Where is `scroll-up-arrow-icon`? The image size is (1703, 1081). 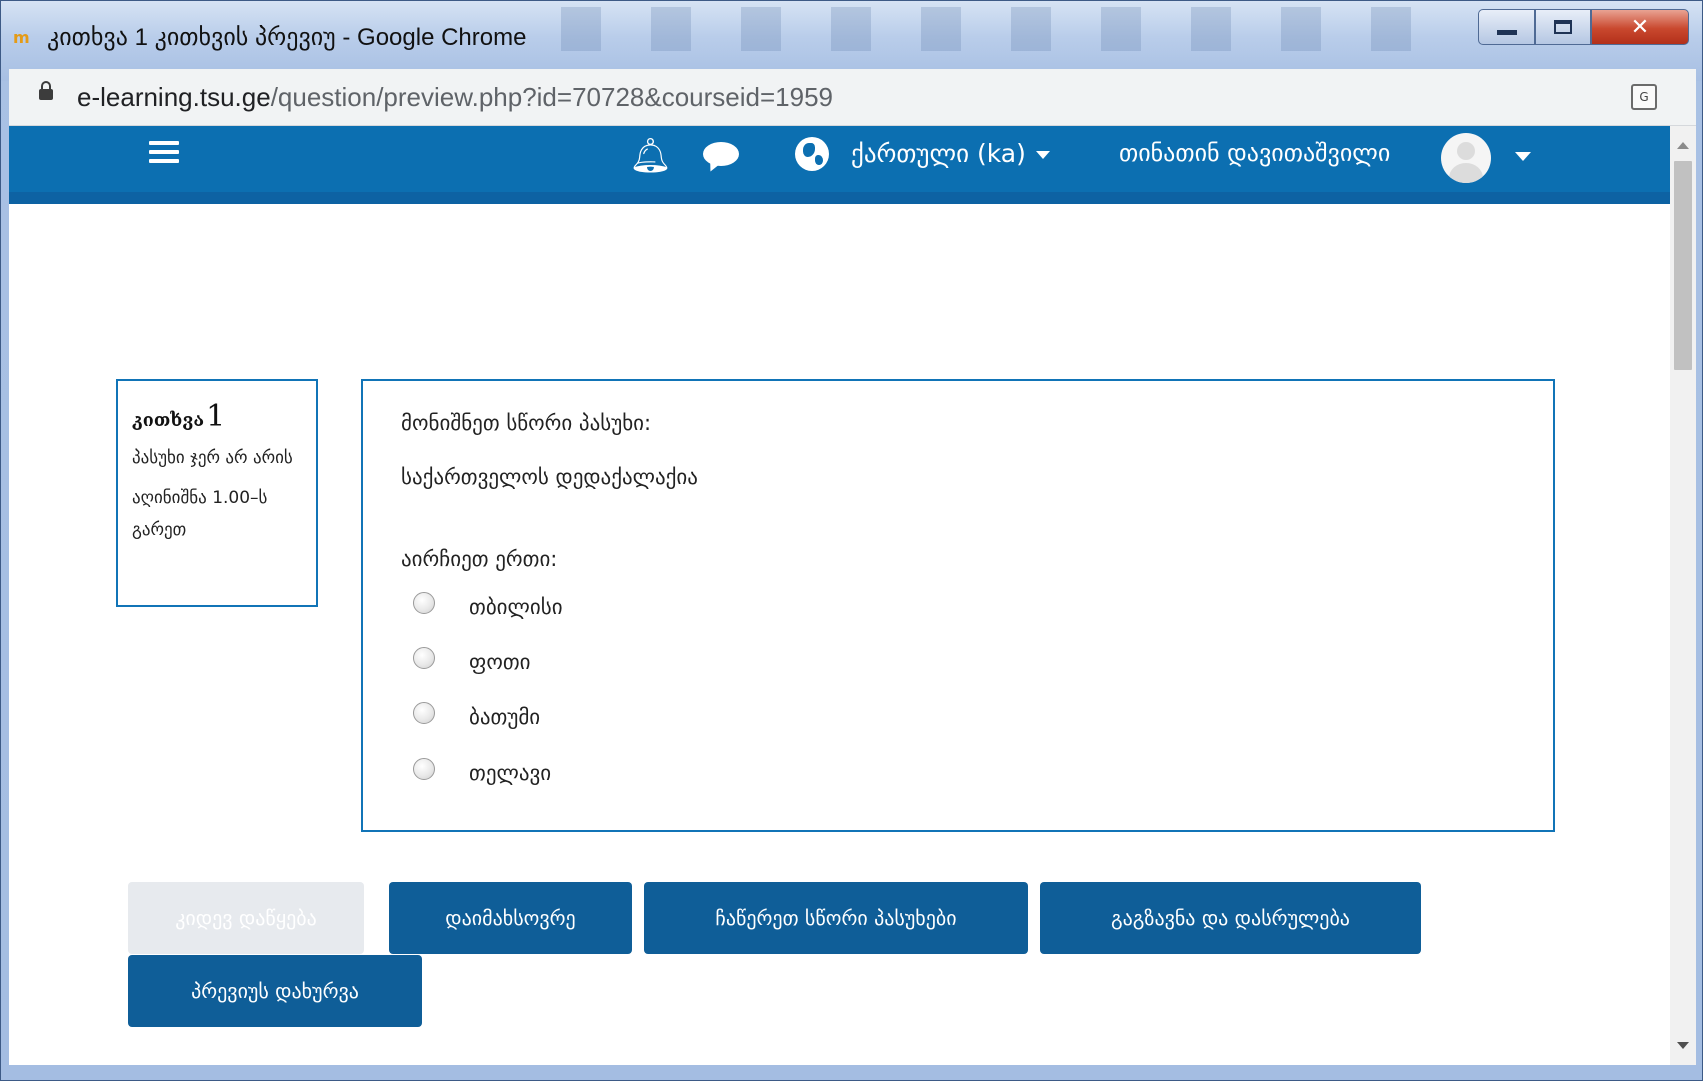 scroll-up-arrow-icon is located at coordinates (1683, 145).